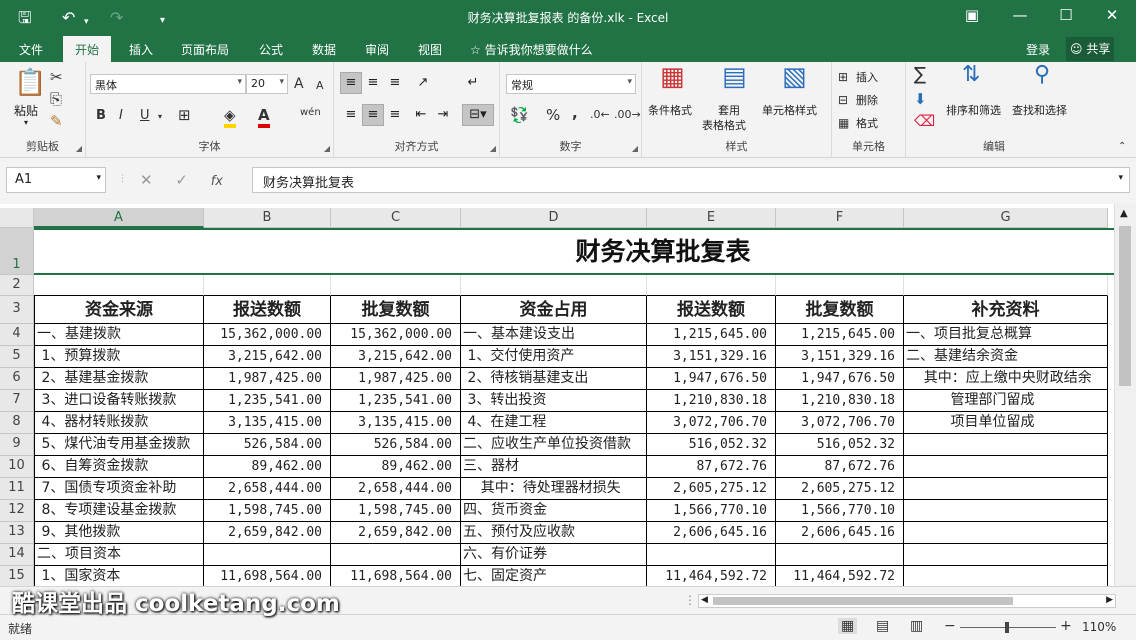 Image resolution: width=1136 pixels, height=640 pixels. I want to click on underline-button: U, so click(145, 116).